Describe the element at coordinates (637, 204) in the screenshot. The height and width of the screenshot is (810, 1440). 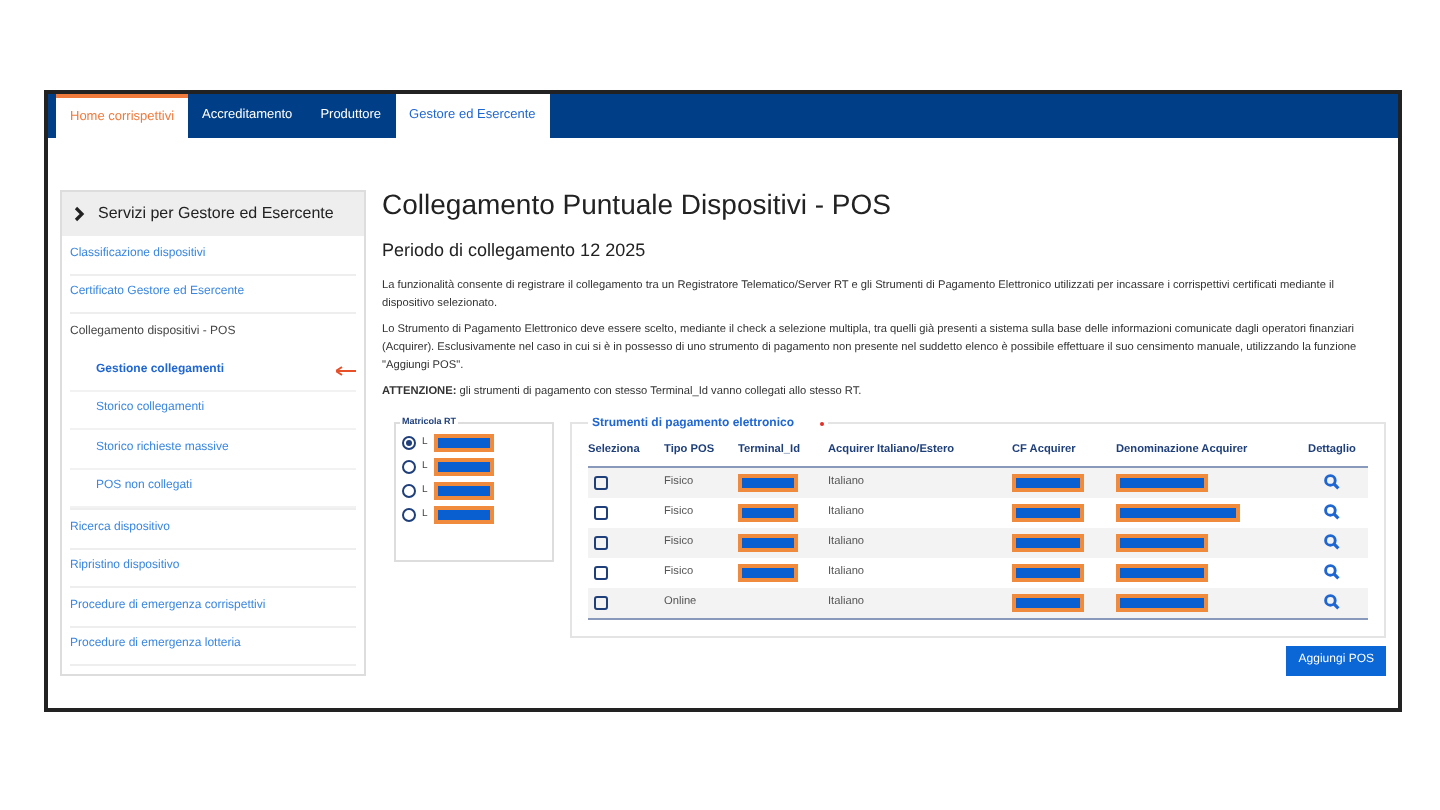
I see `page-title: Collegamento Puntuale Dispositivi - POS` at that location.